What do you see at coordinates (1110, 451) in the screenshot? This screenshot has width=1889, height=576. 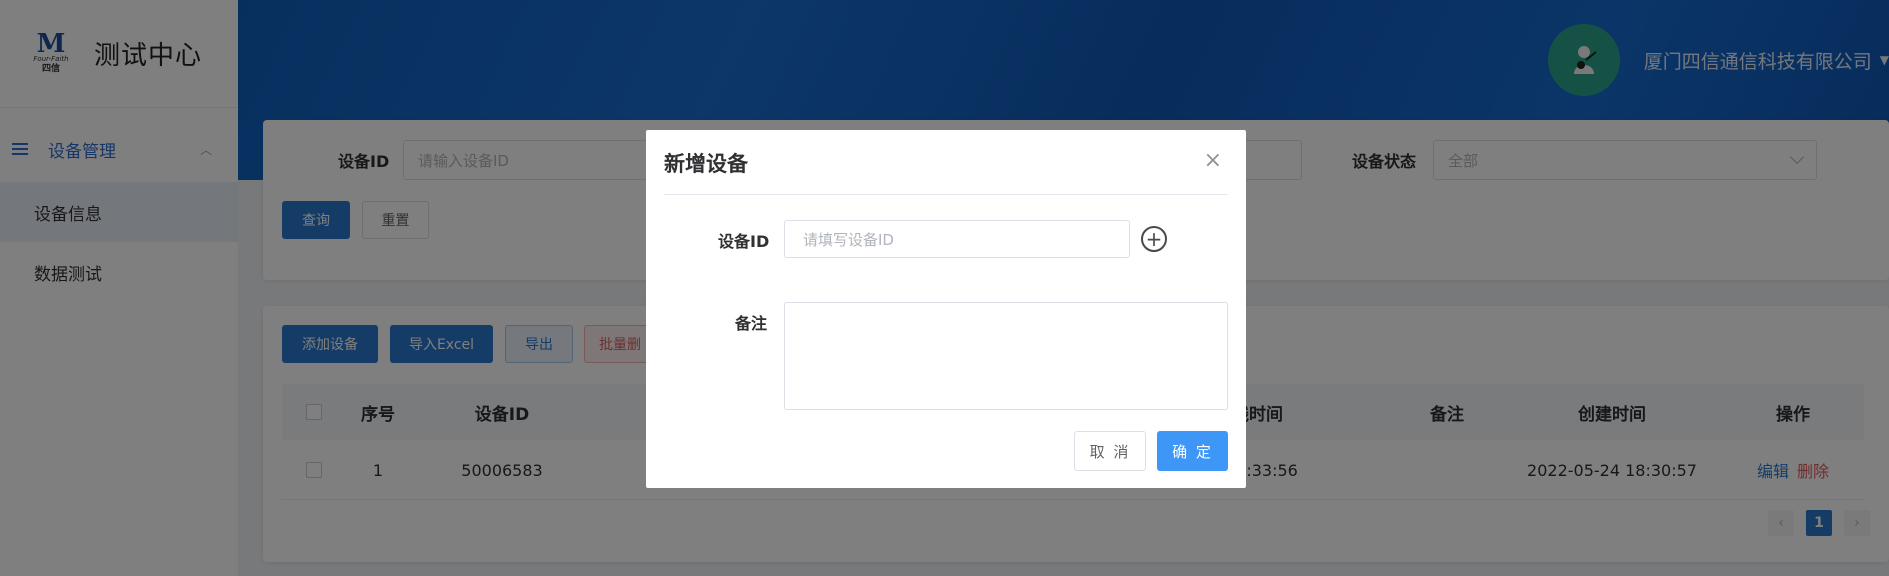 I see `cancel-button: 取 消` at bounding box center [1110, 451].